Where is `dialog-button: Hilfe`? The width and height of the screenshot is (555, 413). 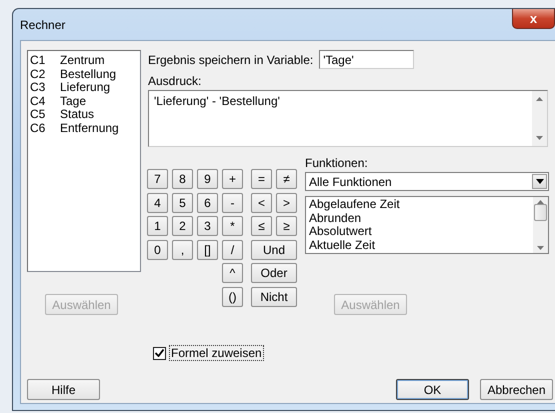 dialog-button: Hilfe is located at coordinates (63, 389).